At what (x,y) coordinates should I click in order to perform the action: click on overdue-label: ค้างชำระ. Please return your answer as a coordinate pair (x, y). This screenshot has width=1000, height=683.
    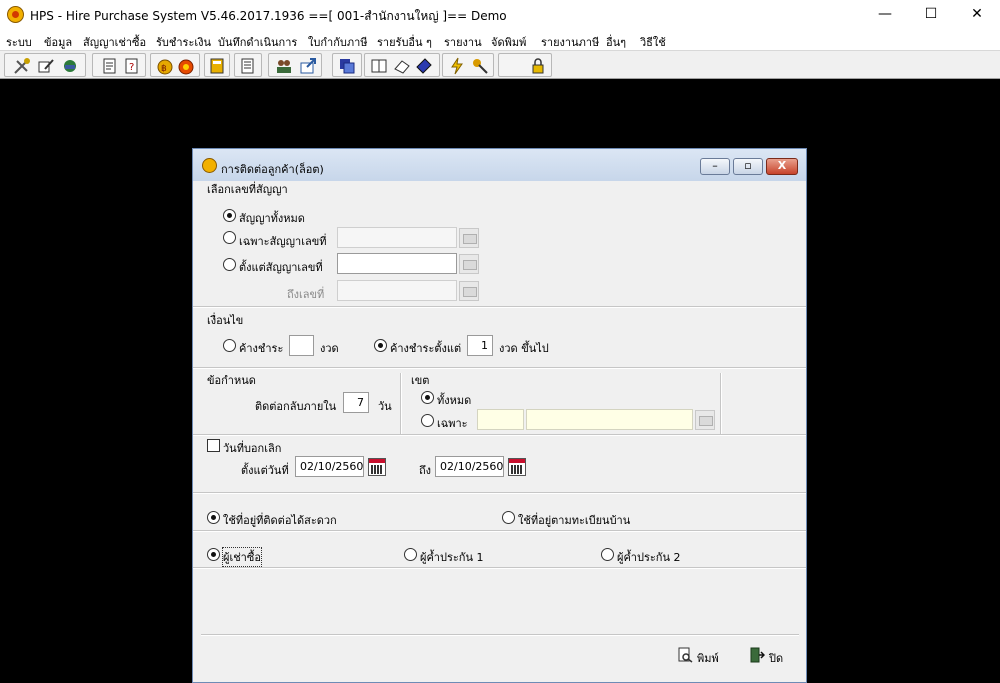
    Looking at the image, I should click on (261, 348).